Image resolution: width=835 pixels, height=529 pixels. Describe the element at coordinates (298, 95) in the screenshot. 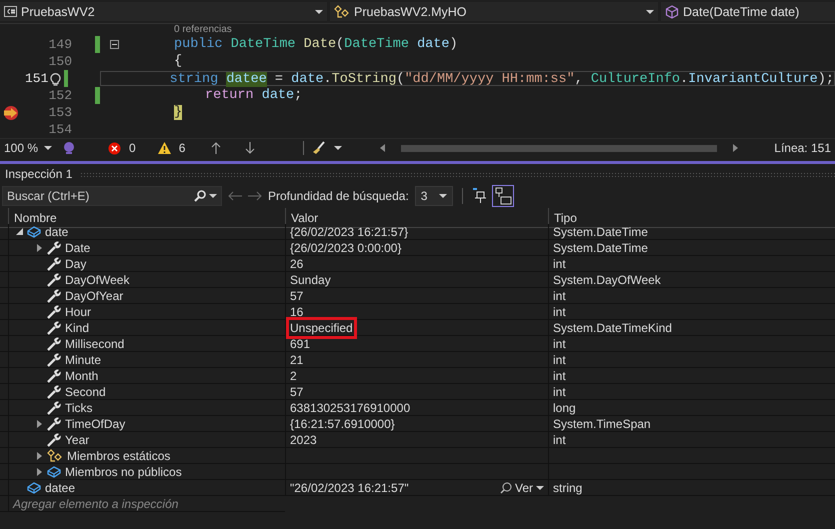

I see `code-token: ;` at that location.